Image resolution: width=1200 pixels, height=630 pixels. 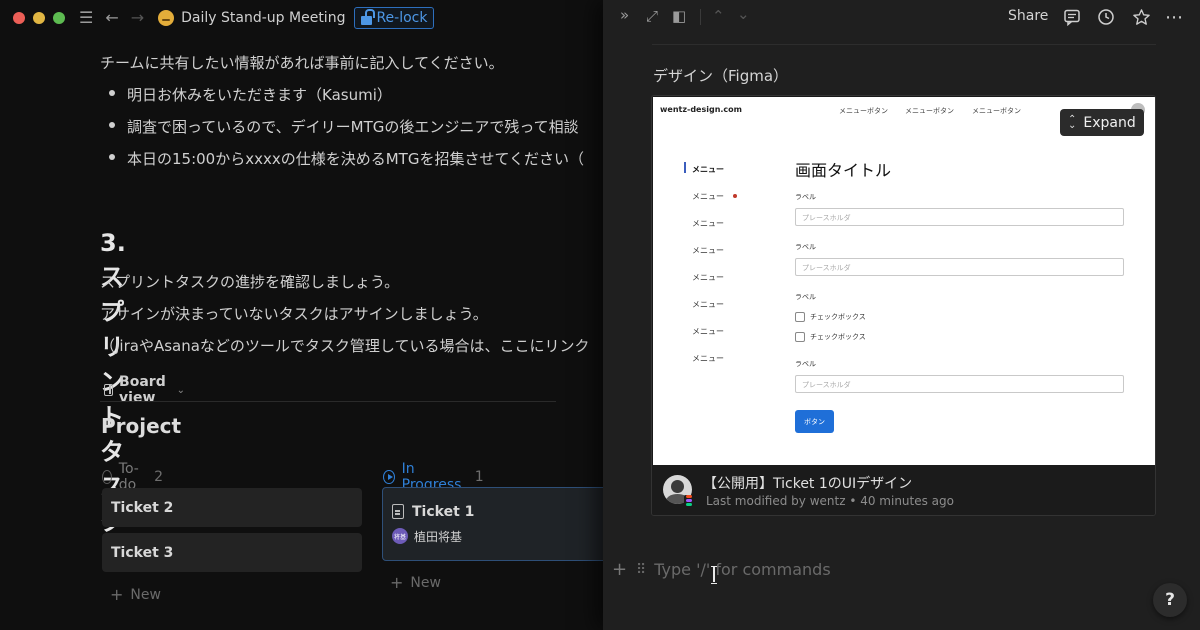 I want to click on mock-screen-title: 画面タイトル, so click(x=843, y=170).